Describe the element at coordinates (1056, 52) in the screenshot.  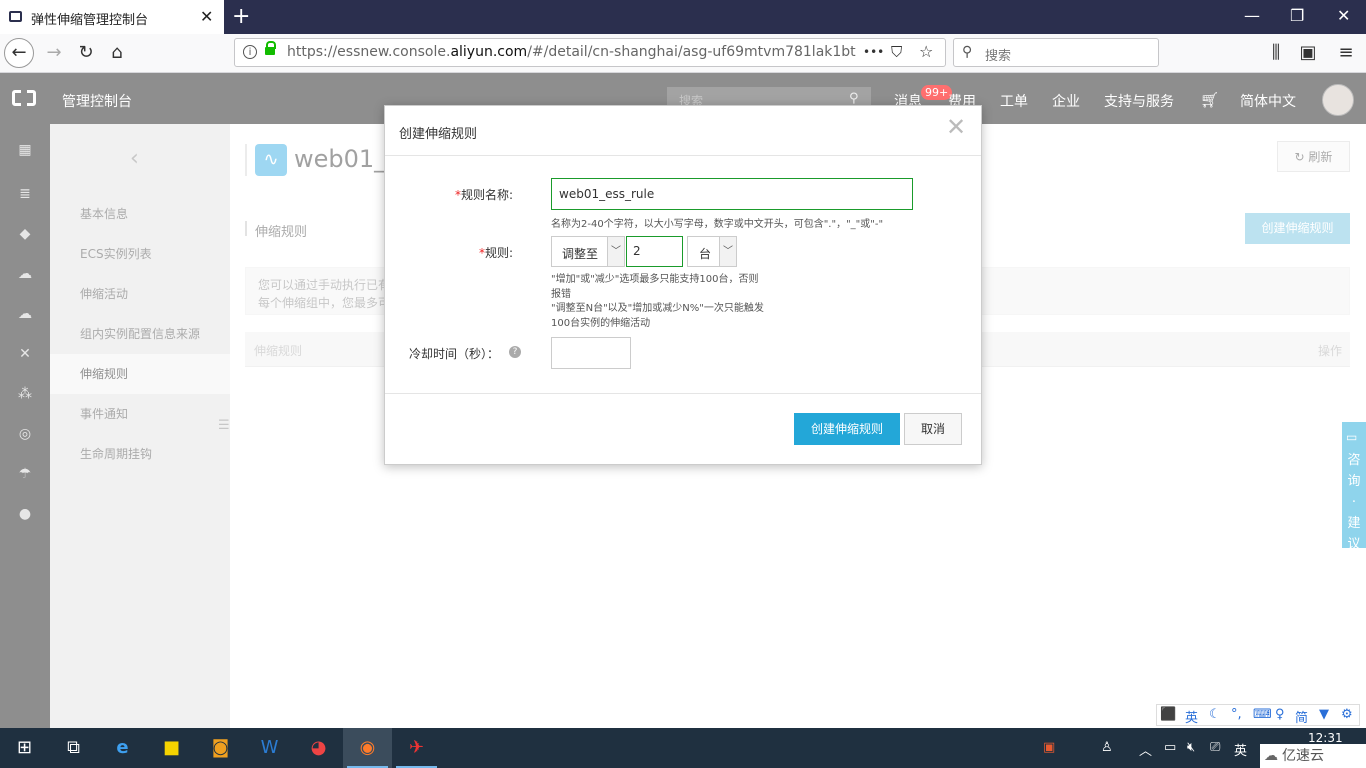
I see `browser-search-bar: ⚲ 搜索` at that location.